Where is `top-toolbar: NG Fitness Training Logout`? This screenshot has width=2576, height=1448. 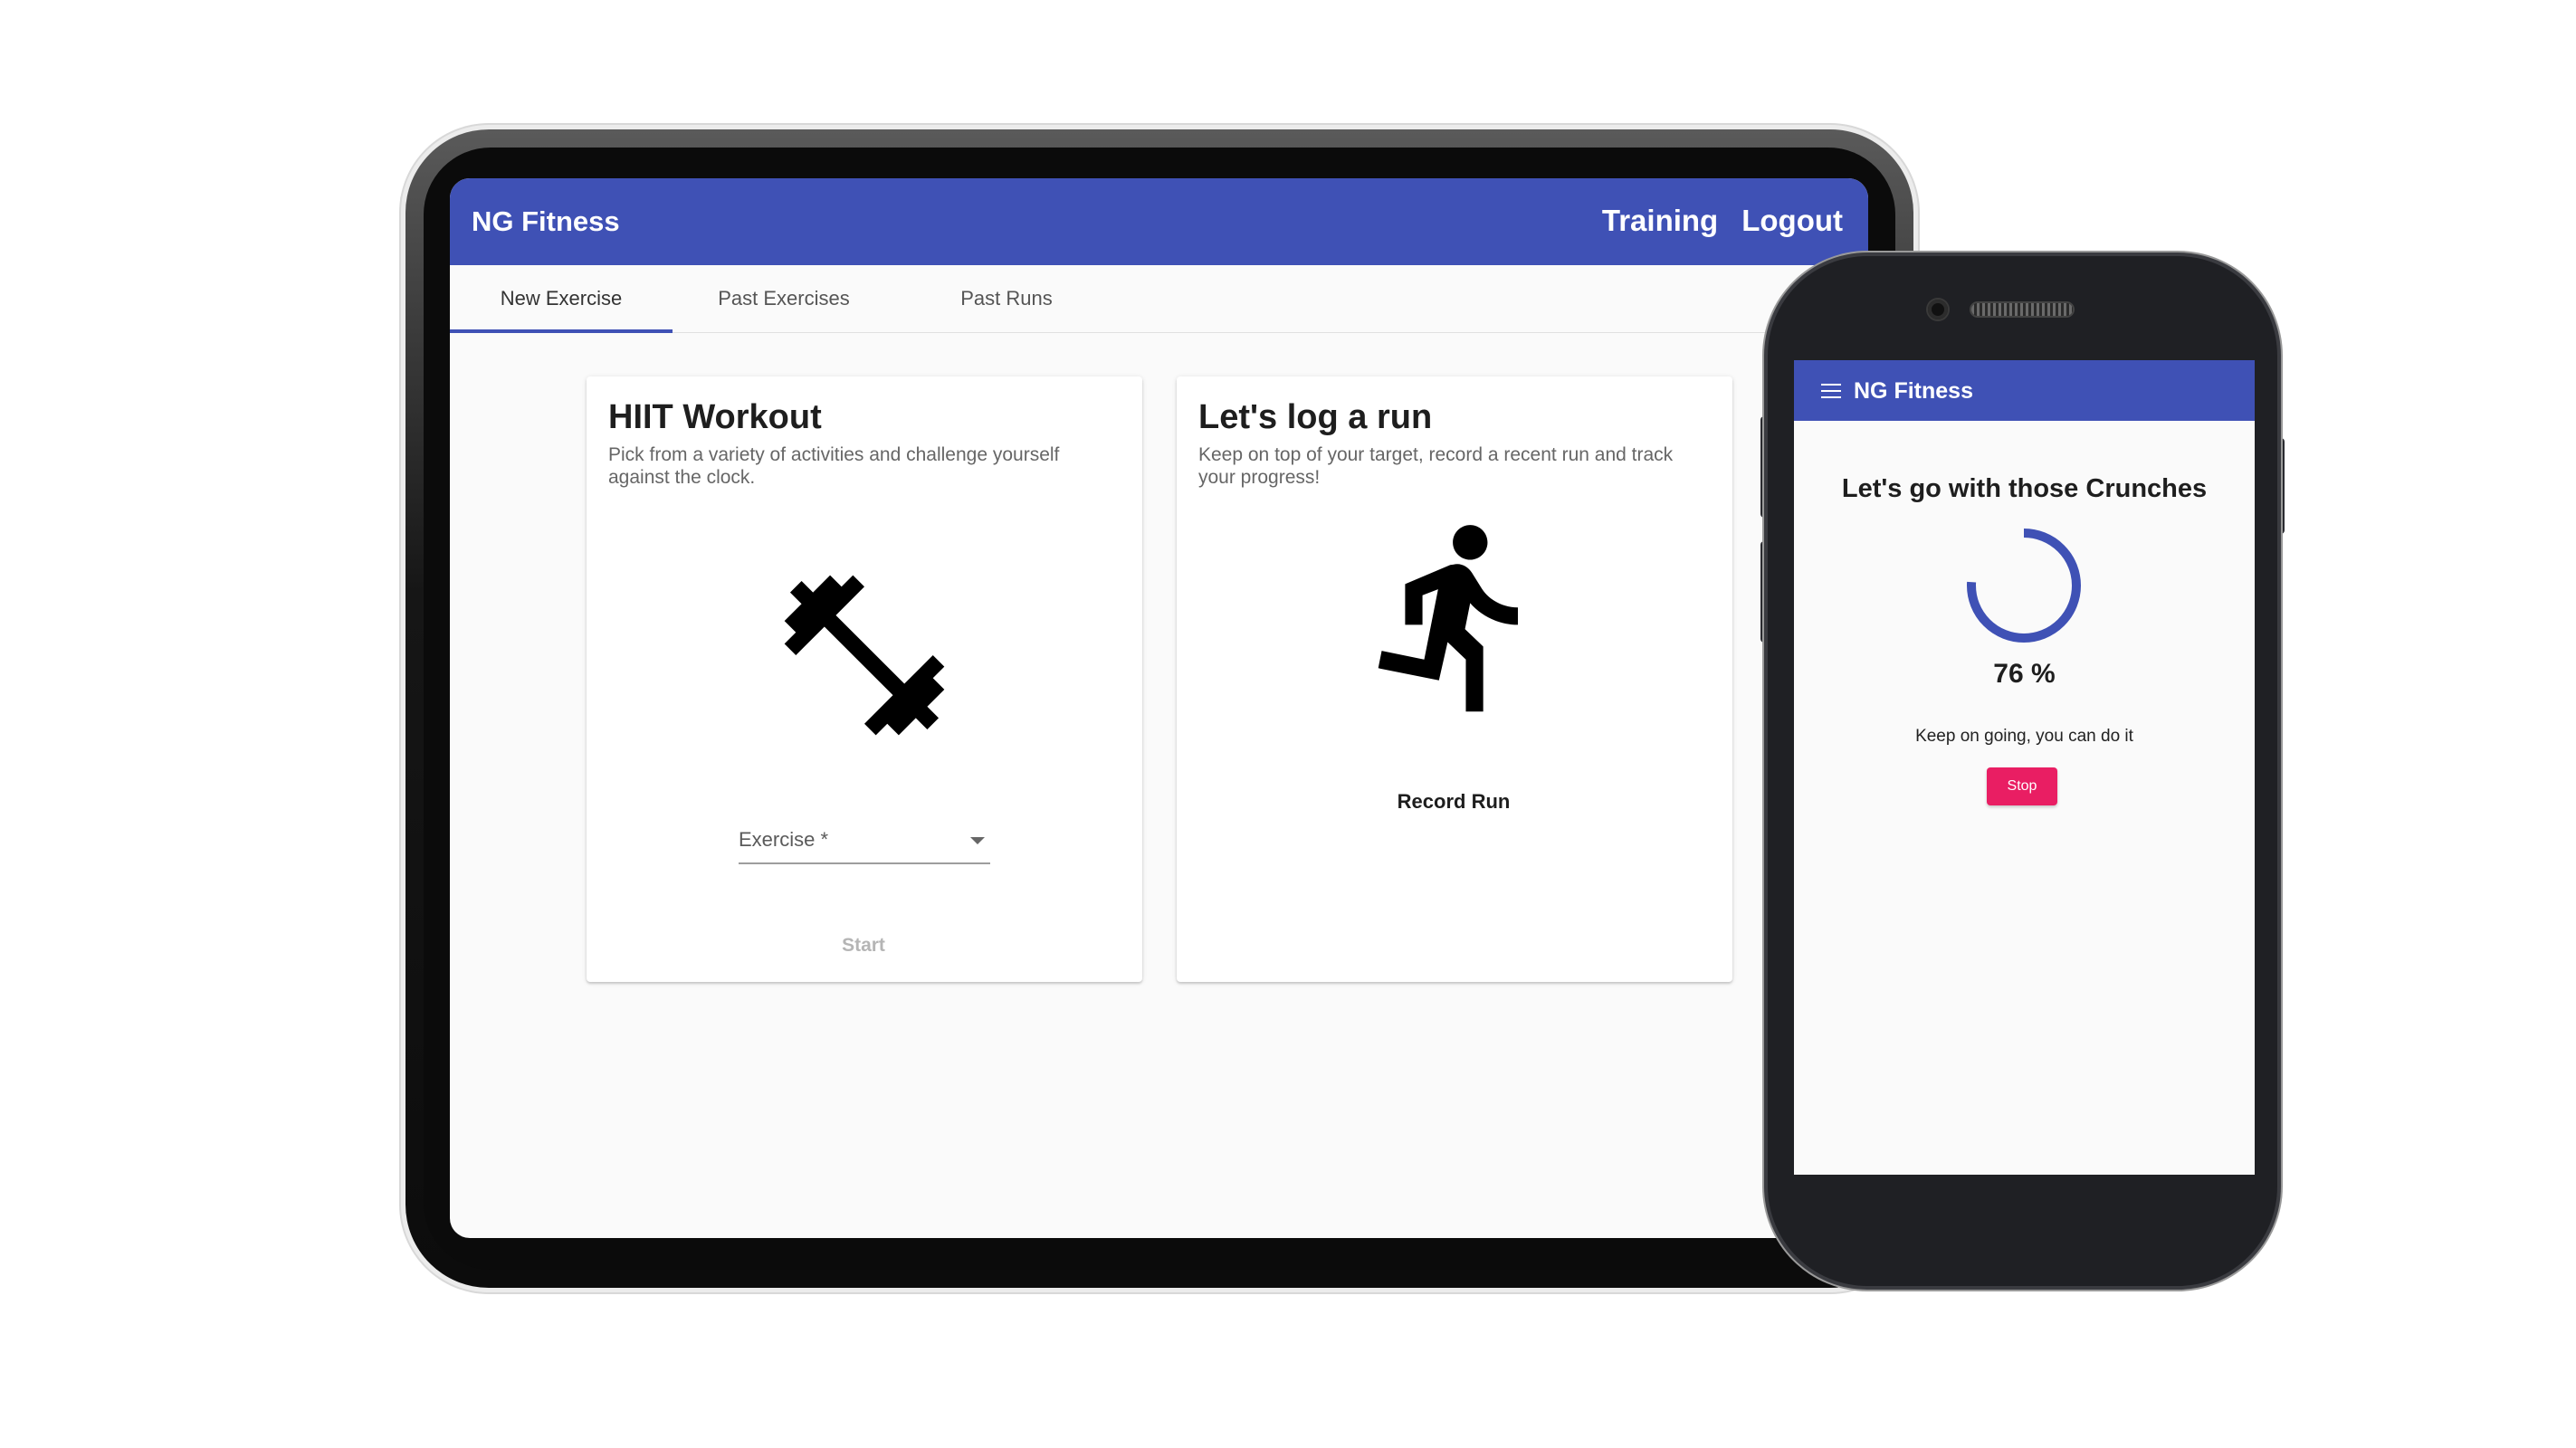 top-toolbar: NG Fitness Training Logout is located at coordinates (1159, 221).